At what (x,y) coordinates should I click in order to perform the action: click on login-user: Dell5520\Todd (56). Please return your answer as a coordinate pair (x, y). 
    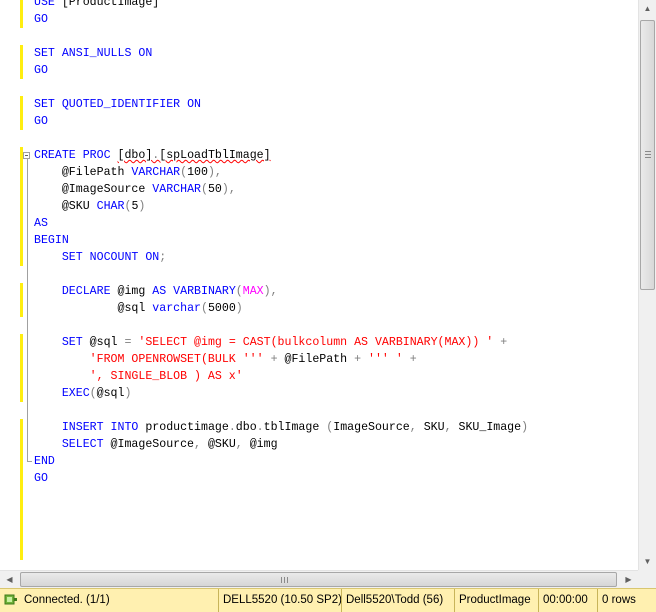
    Looking at the image, I should click on (392, 600).